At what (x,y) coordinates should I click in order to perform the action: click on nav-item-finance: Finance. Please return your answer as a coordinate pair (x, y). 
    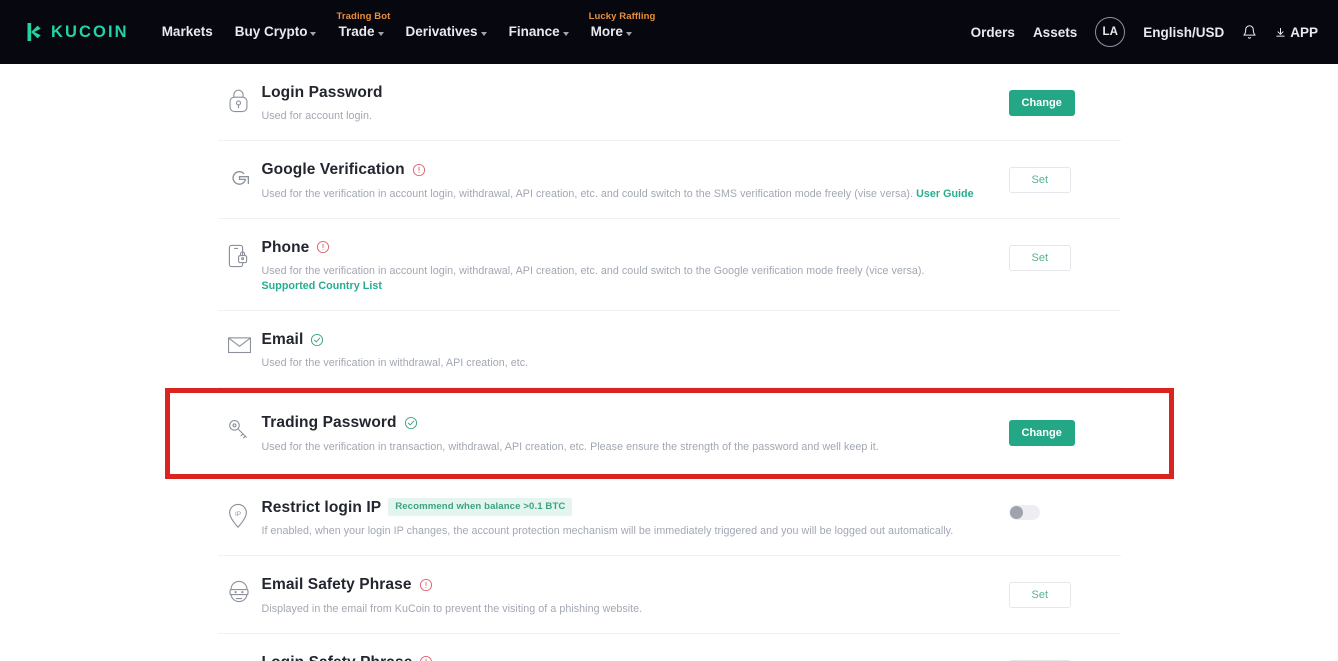
    Looking at the image, I should click on (539, 32).